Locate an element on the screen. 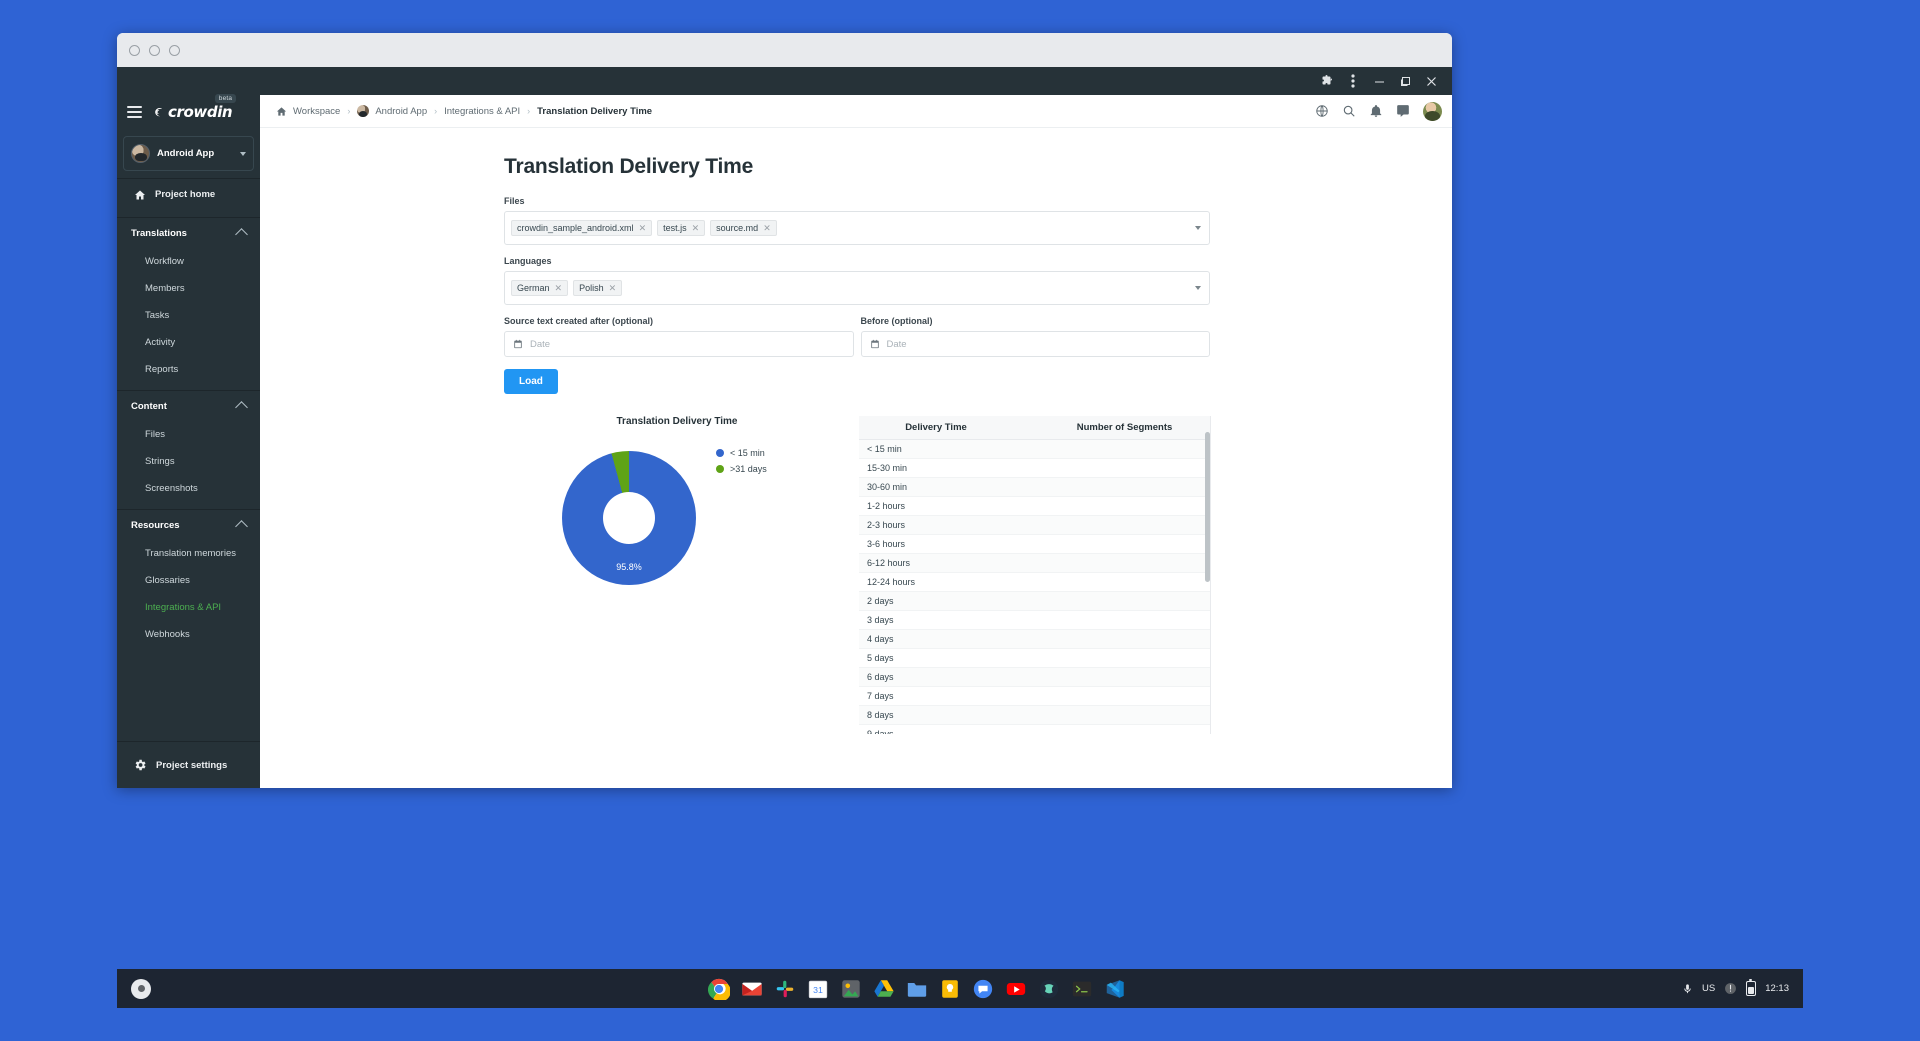 Image resolution: width=1920 pixels, height=1041 pixels. table-row: 5 days0 is located at coordinates (1034, 658).